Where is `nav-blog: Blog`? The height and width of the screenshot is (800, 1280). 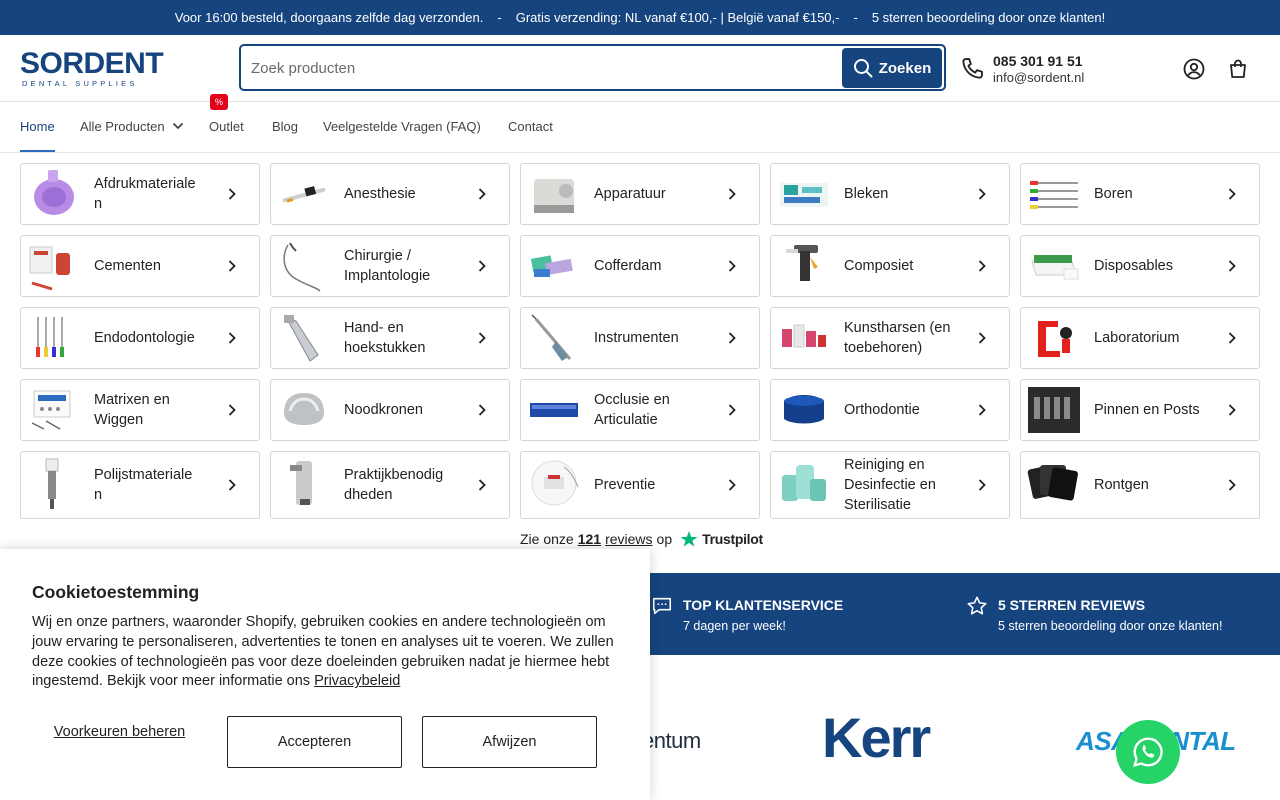 nav-blog: Blog is located at coordinates (285, 126).